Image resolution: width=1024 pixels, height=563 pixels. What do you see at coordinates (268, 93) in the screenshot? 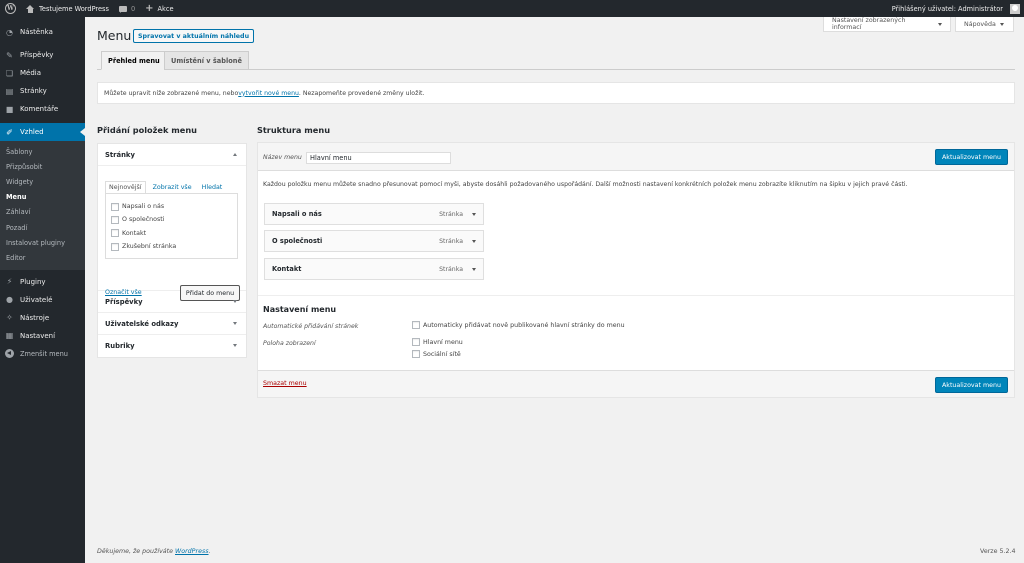
I see `create-new-menu-link: vytvořit nové menu` at bounding box center [268, 93].